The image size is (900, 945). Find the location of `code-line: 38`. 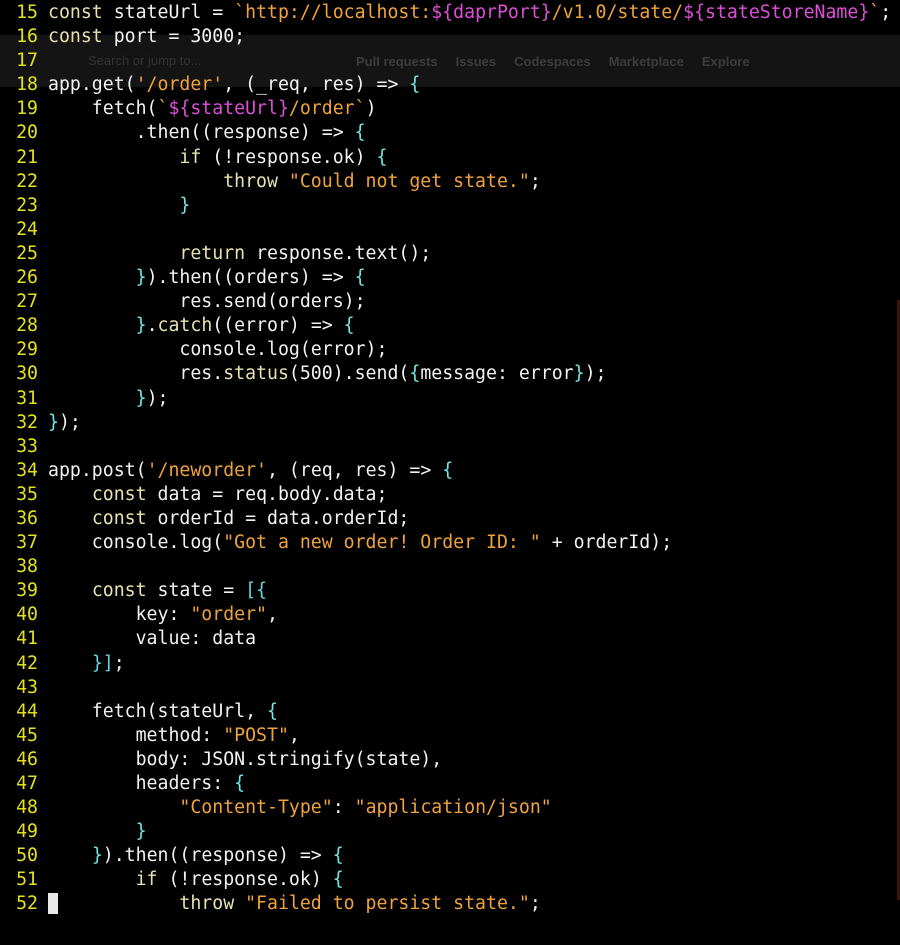

code-line: 38 is located at coordinates (450, 567).